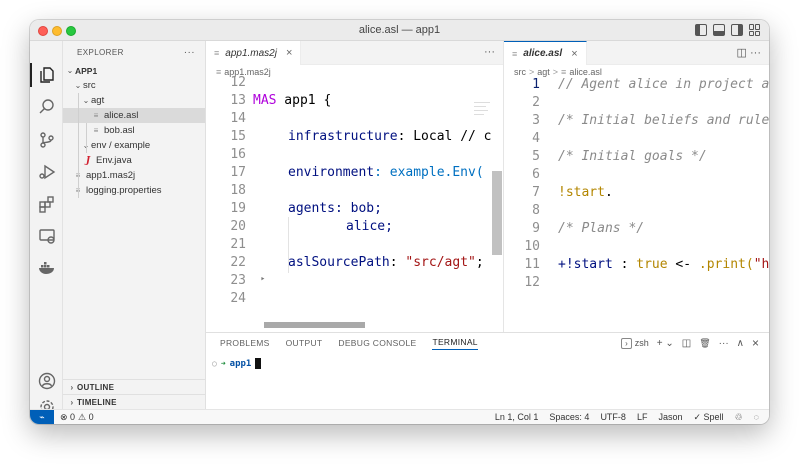 The height and width of the screenshot is (465, 799). I want to click on explorer-icon, so click(46, 74).